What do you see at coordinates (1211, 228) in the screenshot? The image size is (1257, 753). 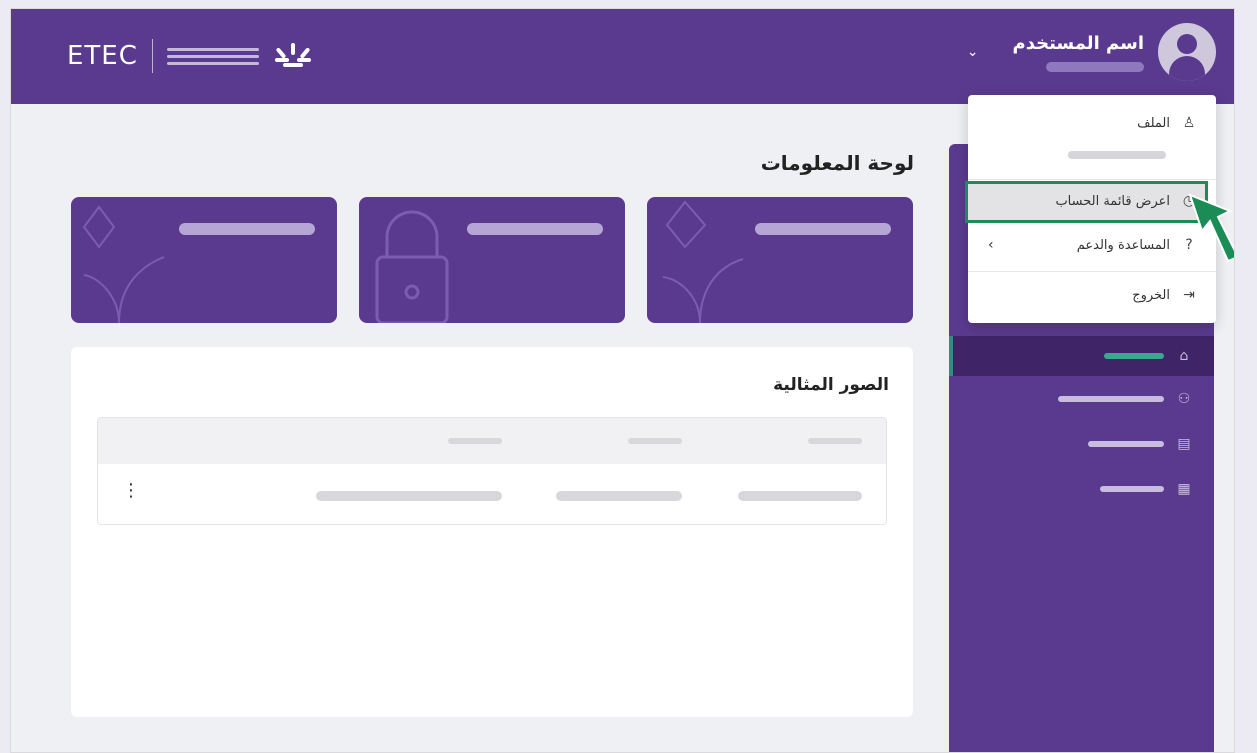 I see `pointer-arrow-icon` at bounding box center [1211, 228].